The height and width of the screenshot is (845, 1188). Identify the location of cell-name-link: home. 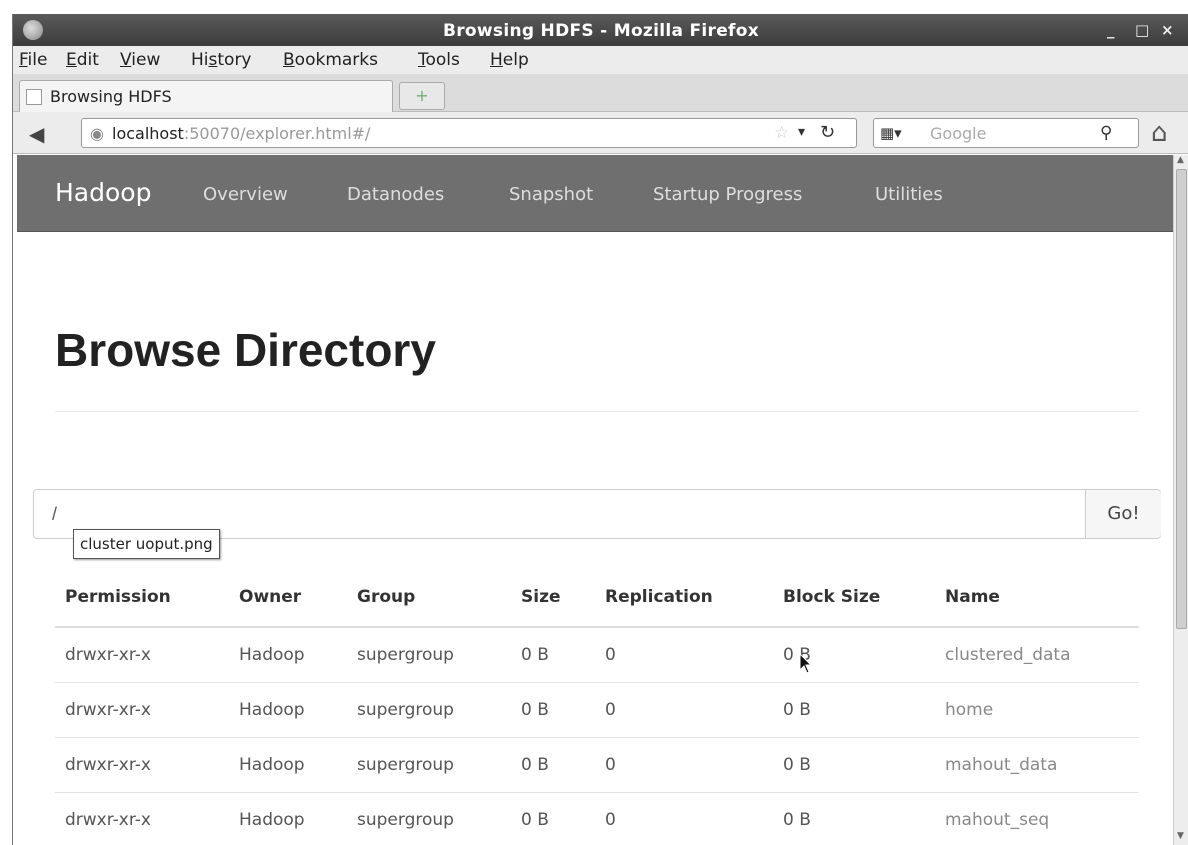
(1037, 710).